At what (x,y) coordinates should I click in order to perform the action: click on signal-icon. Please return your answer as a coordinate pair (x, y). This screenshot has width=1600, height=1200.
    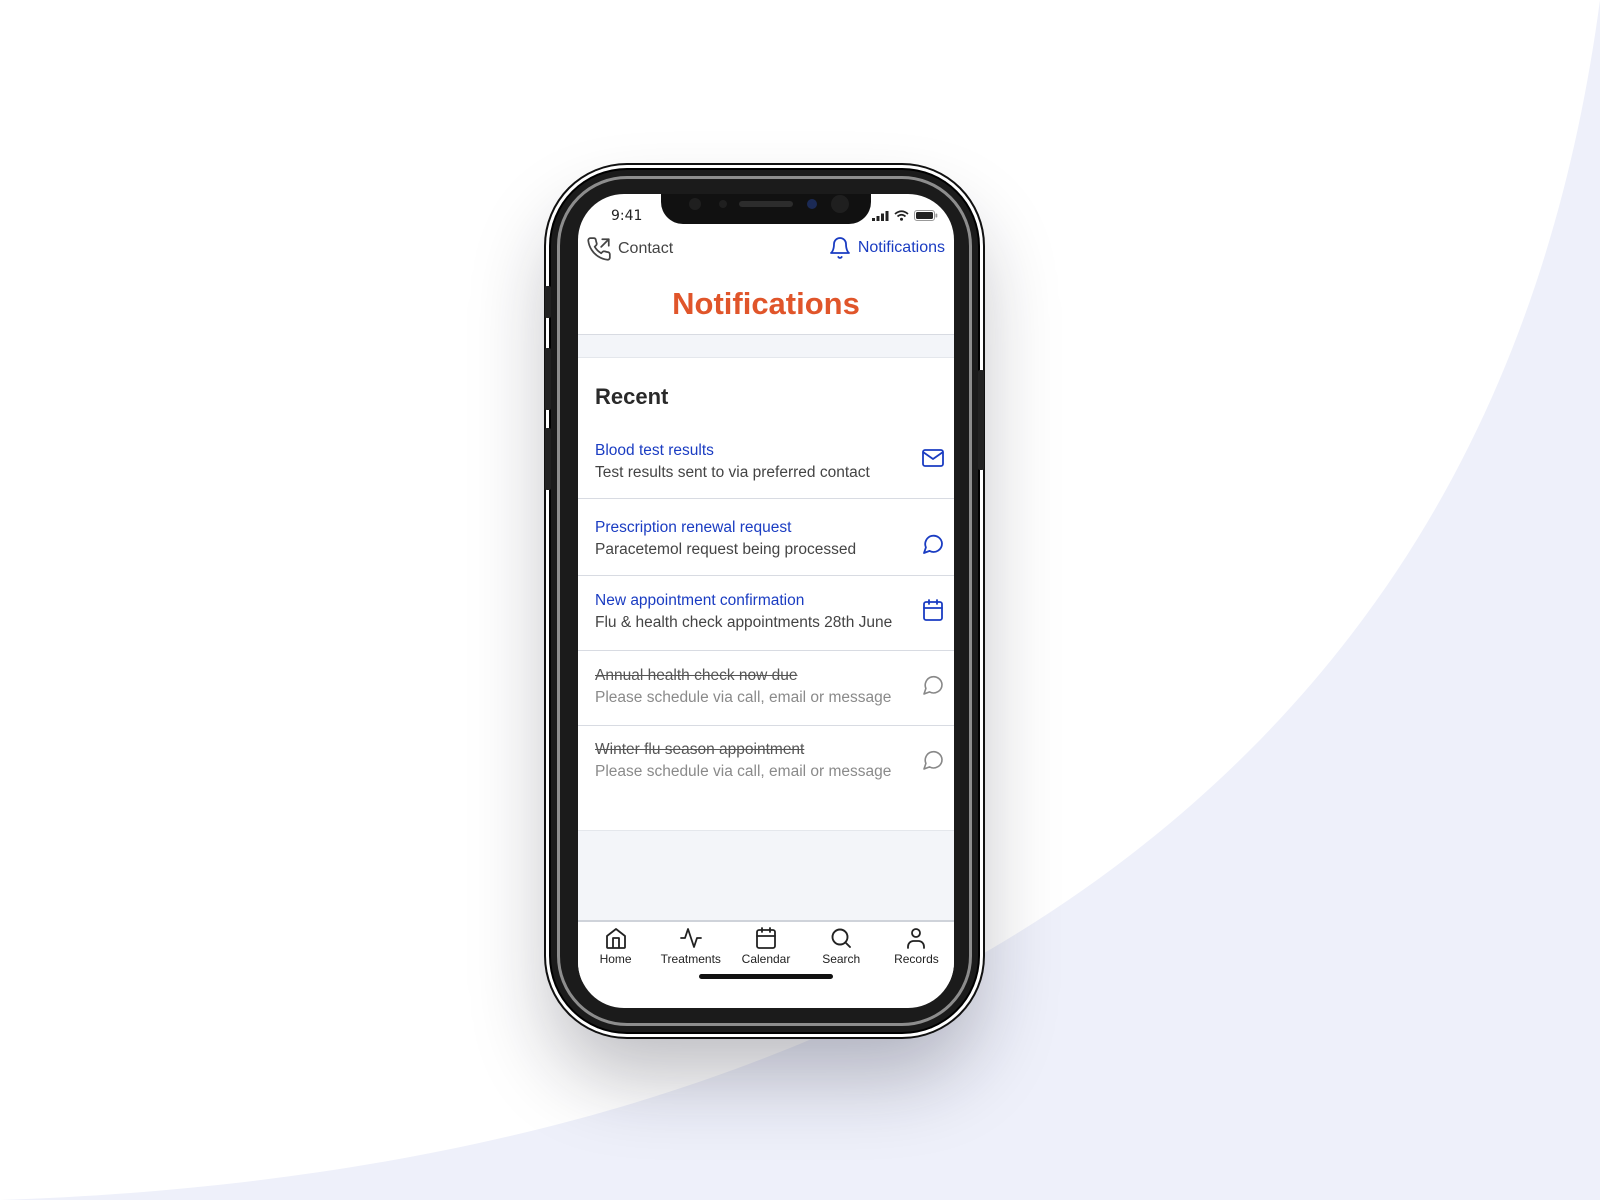
    Looking at the image, I should click on (880, 215).